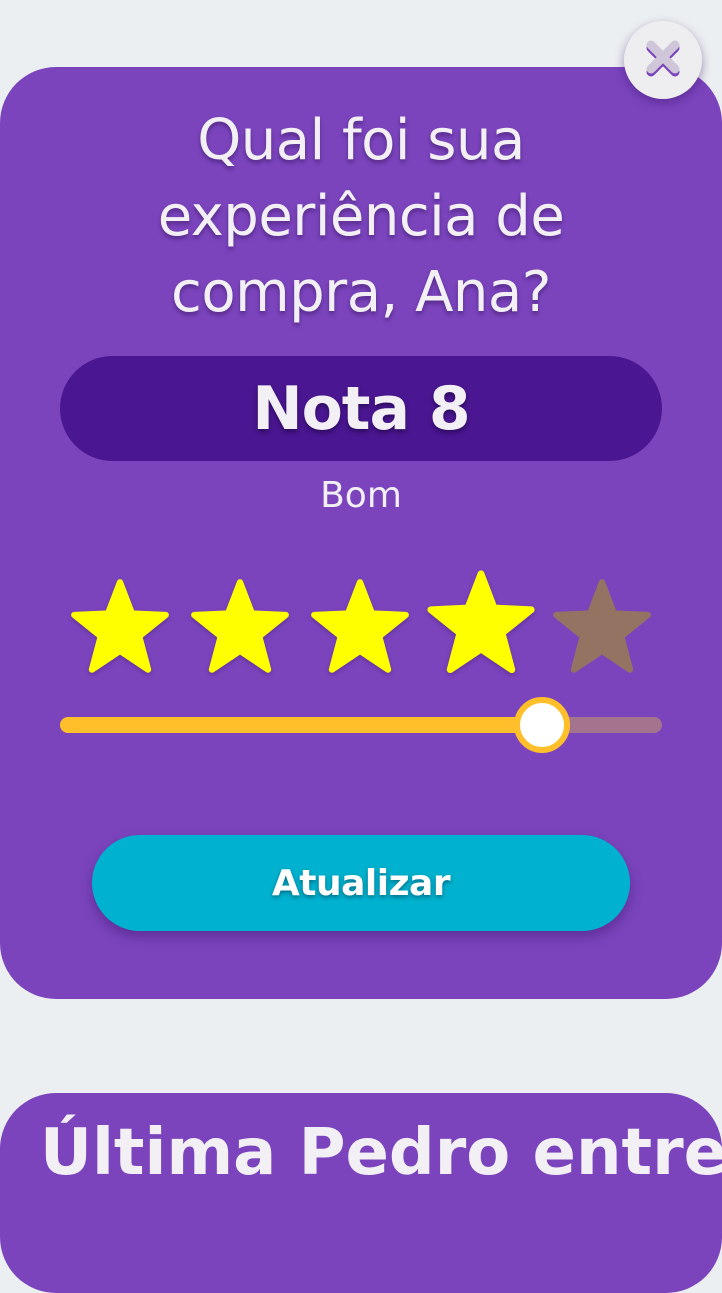 This screenshot has width=722, height=1293. Describe the element at coordinates (360, 628) in the screenshot. I see `star-3-icon` at that location.